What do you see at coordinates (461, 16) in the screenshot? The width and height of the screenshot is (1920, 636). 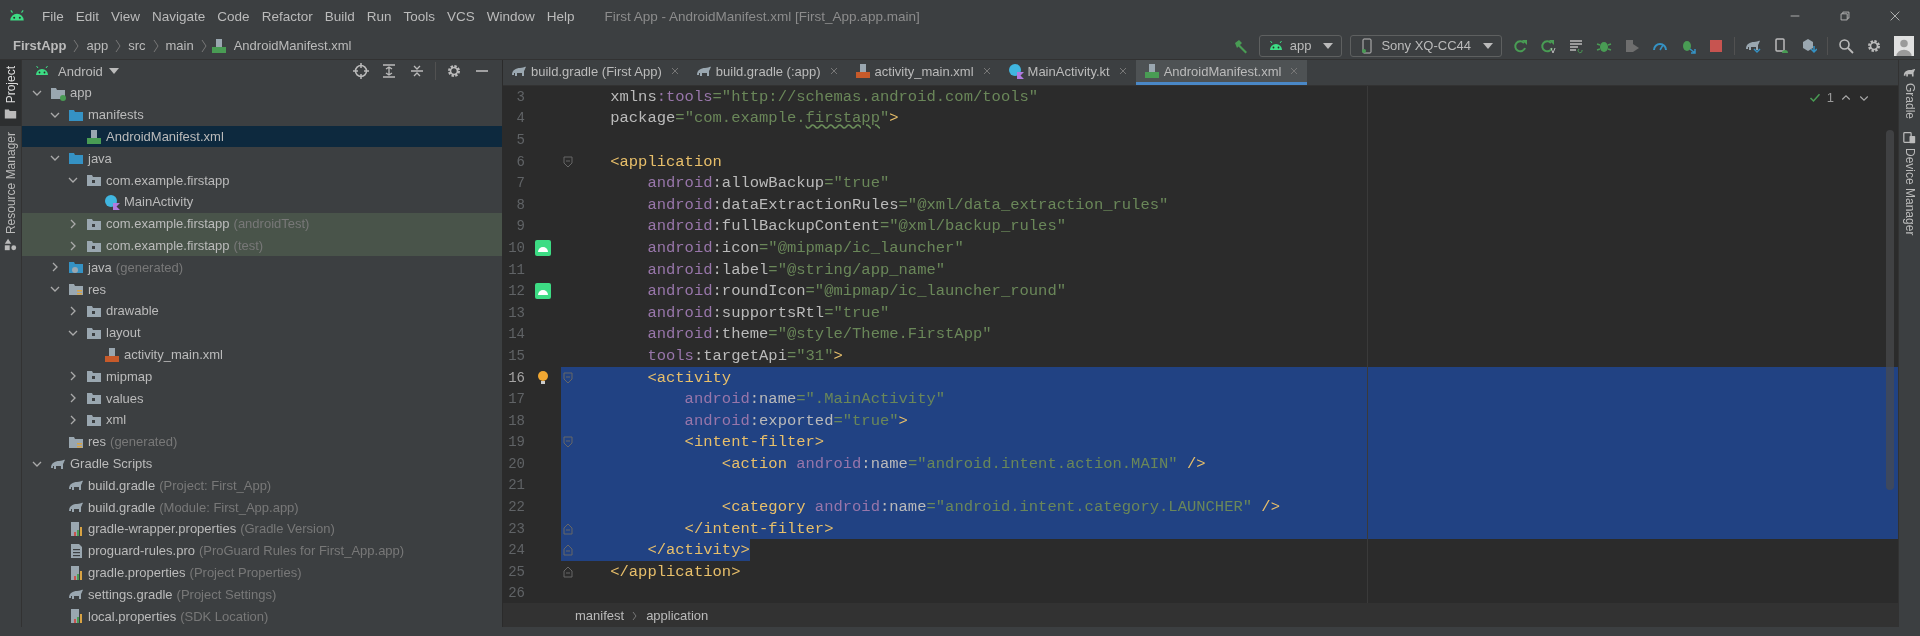 I see `menu-item: VCS` at bounding box center [461, 16].